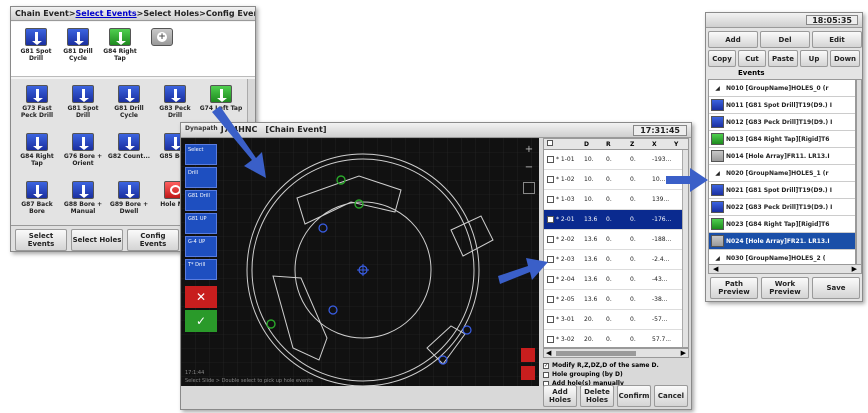 The width and height of the screenshot is (868, 413). What do you see at coordinates (201, 223) in the screenshot?
I see `tool-button: G81 UP` at bounding box center [201, 223].